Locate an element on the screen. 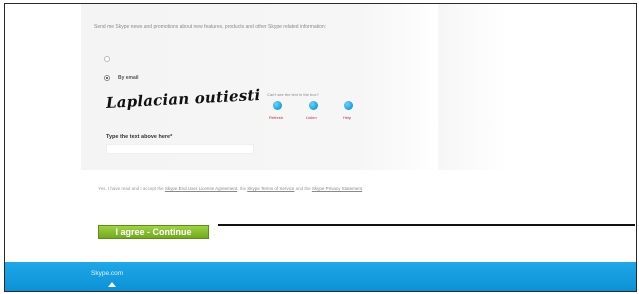 The width and height of the screenshot is (639, 294). help-icon is located at coordinates (348, 105).